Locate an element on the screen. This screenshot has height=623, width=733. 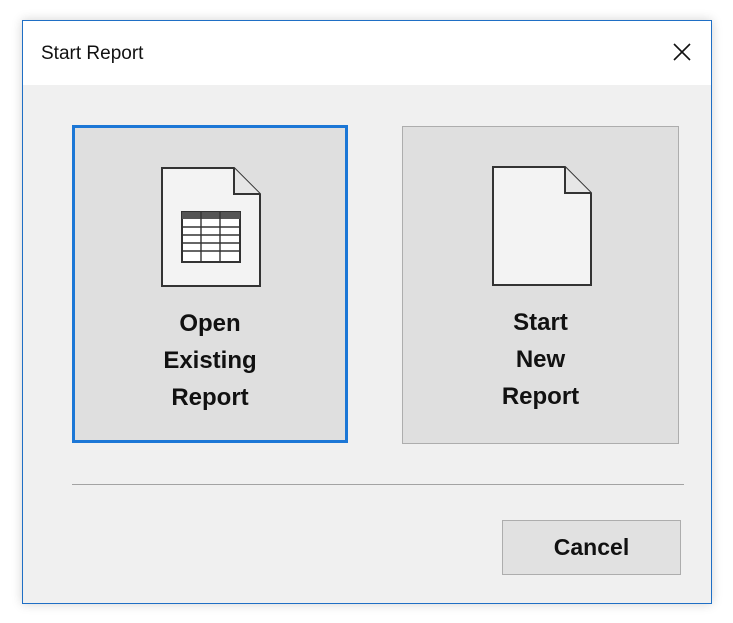
start-new-report-label: Start New Report is located at coordinates (540, 359).